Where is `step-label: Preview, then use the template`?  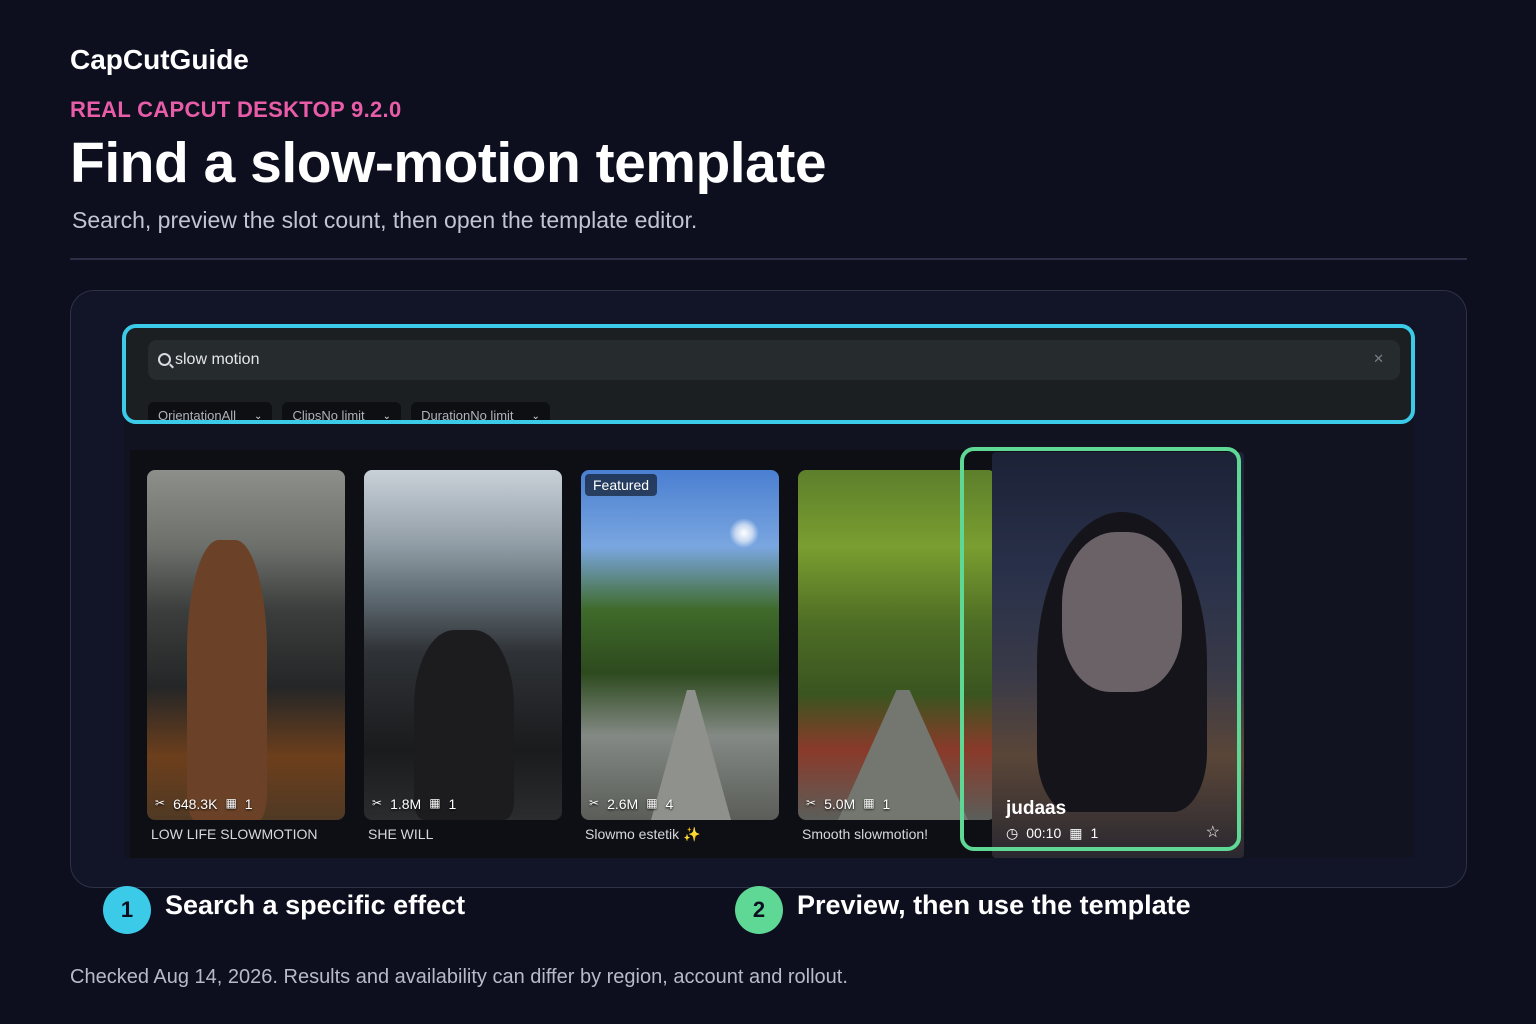 step-label: Preview, then use the template is located at coordinates (994, 905).